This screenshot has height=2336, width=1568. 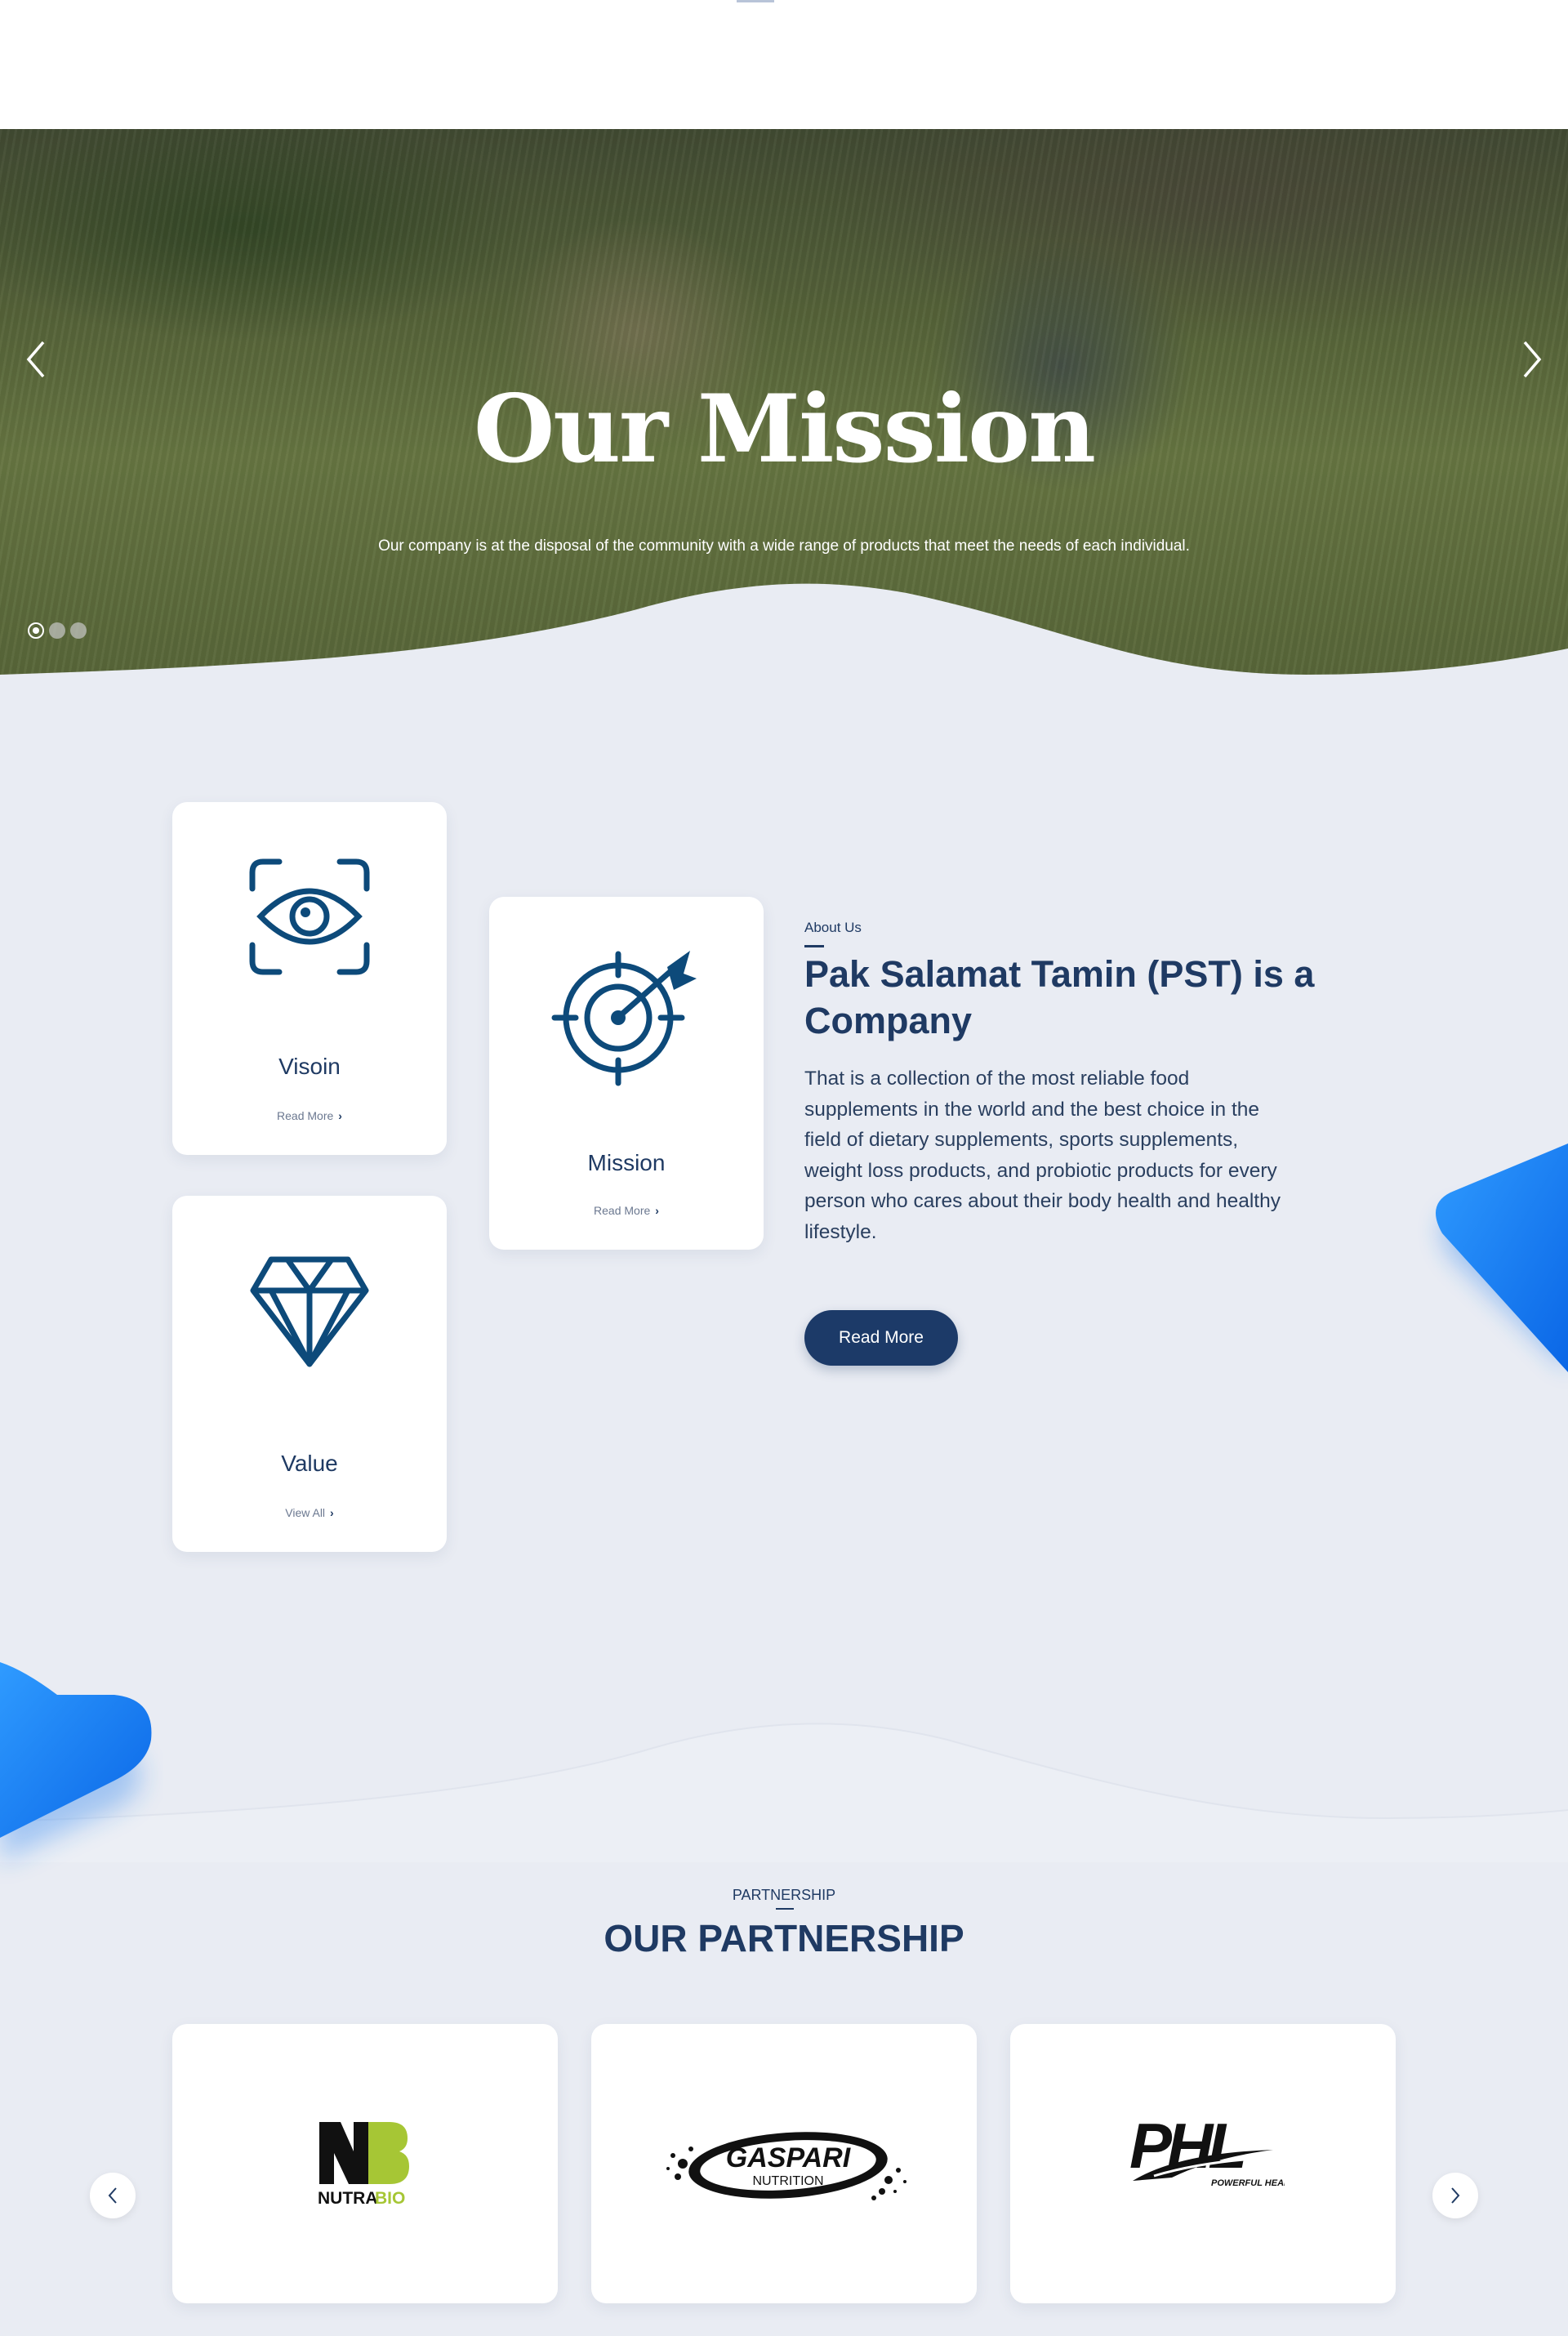 What do you see at coordinates (309, 917) in the screenshot?
I see `eye-scan-icon` at bounding box center [309, 917].